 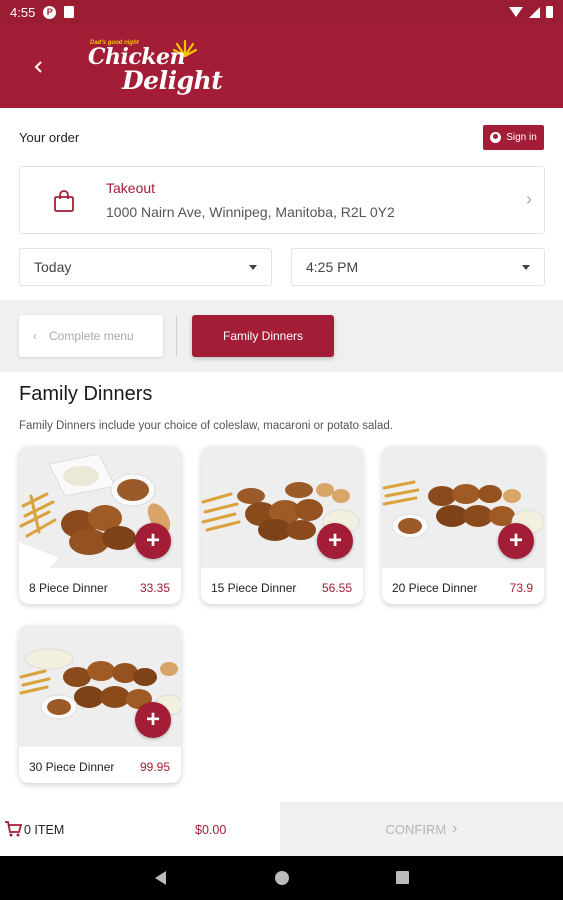 I want to click on product-name: 30 Piece Dinner, so click(x=72, y=767).